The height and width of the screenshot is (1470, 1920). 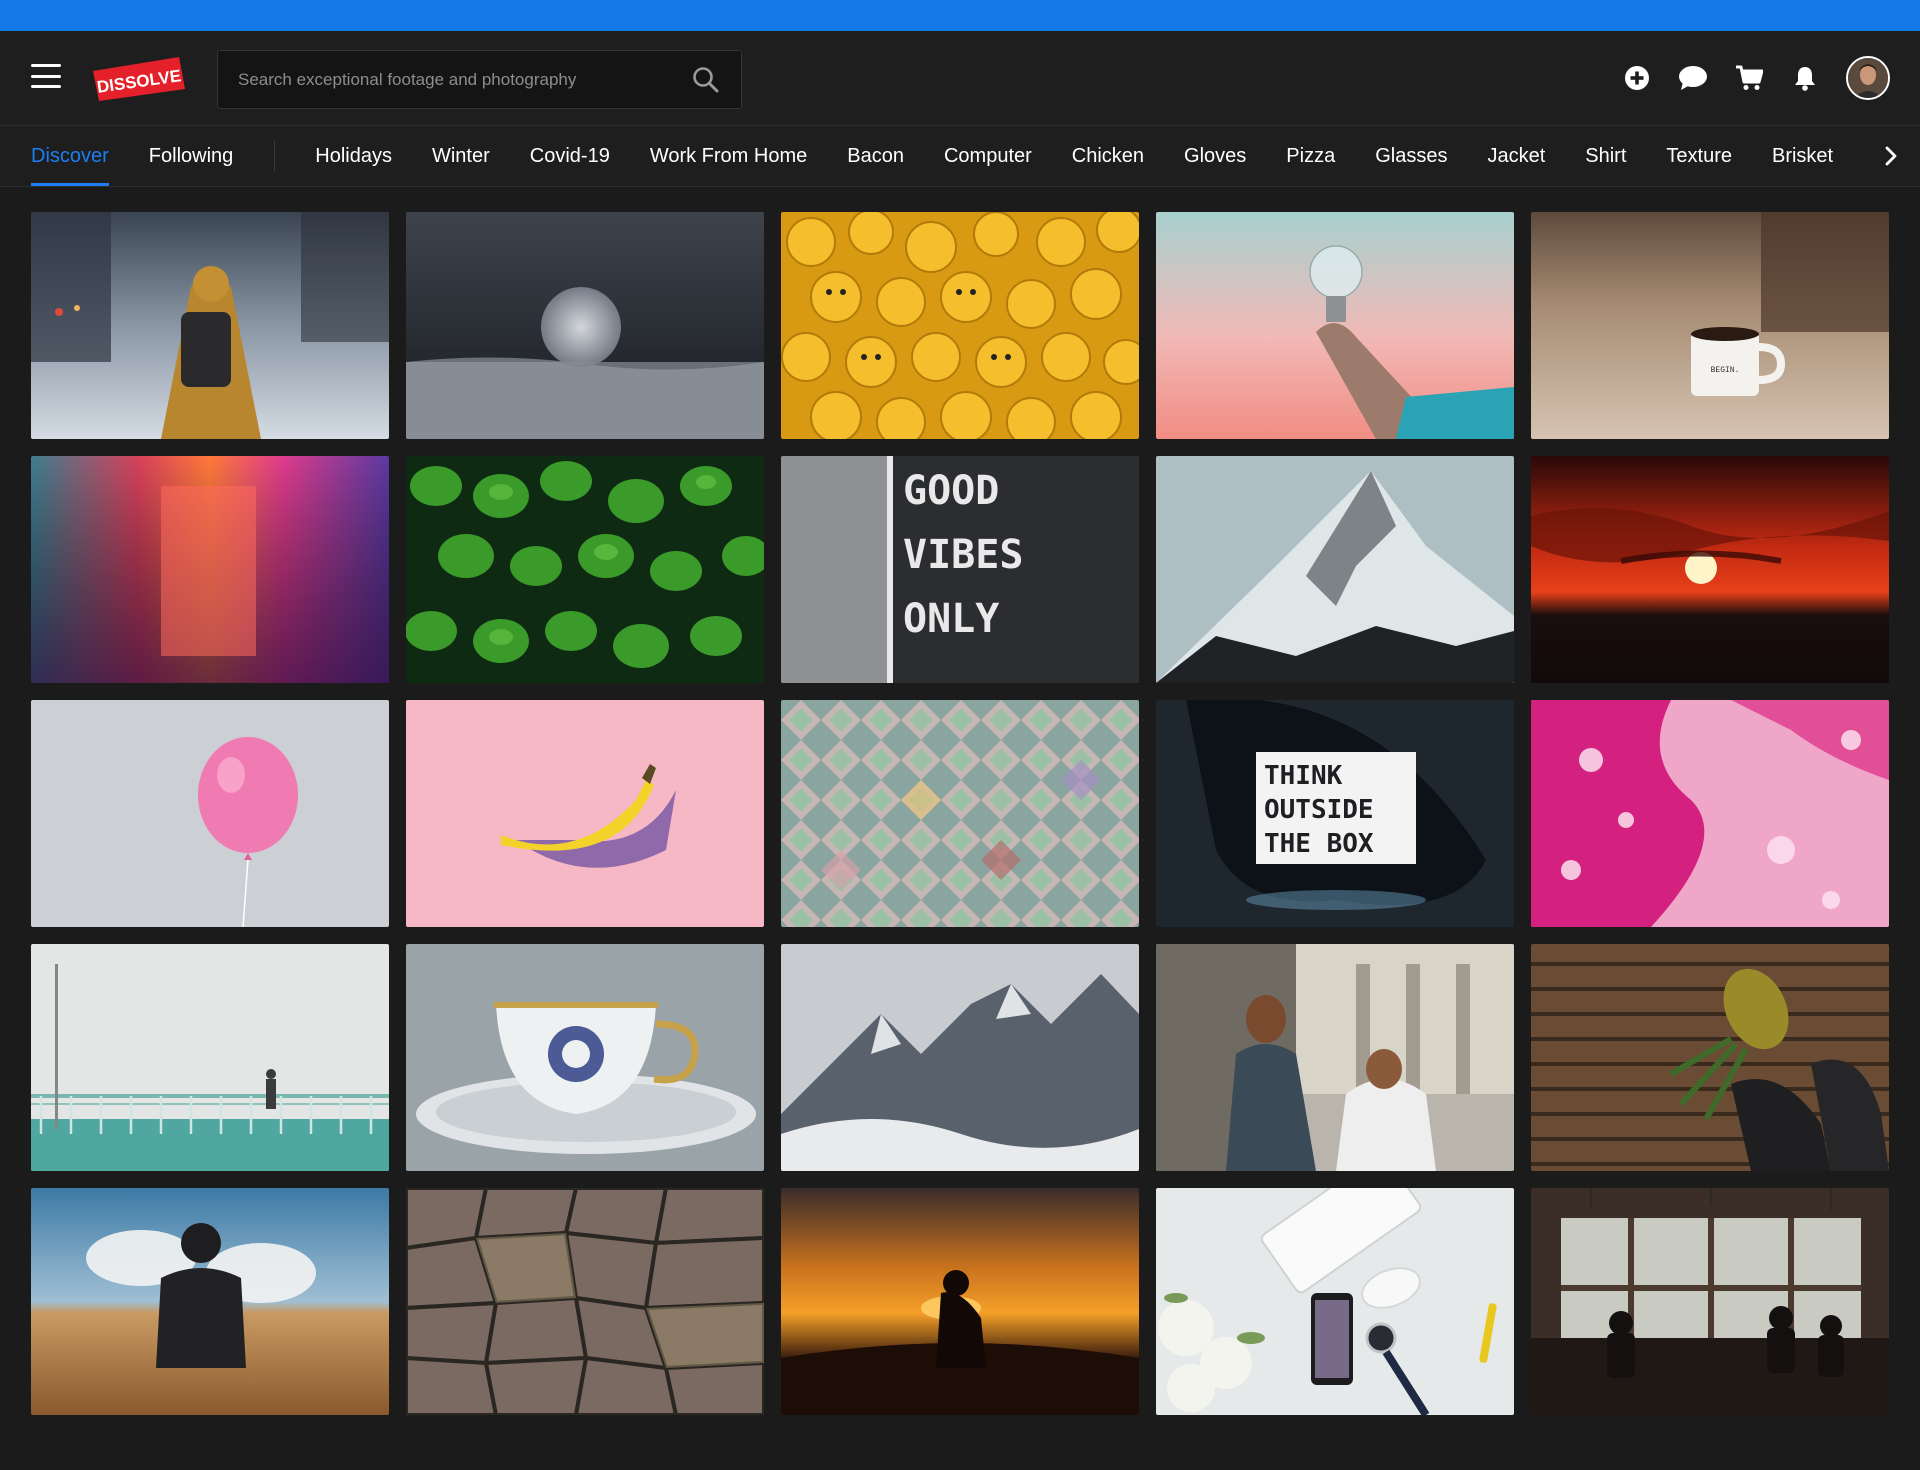 I want to click on chat-icon, so click(x=1693, y=78).